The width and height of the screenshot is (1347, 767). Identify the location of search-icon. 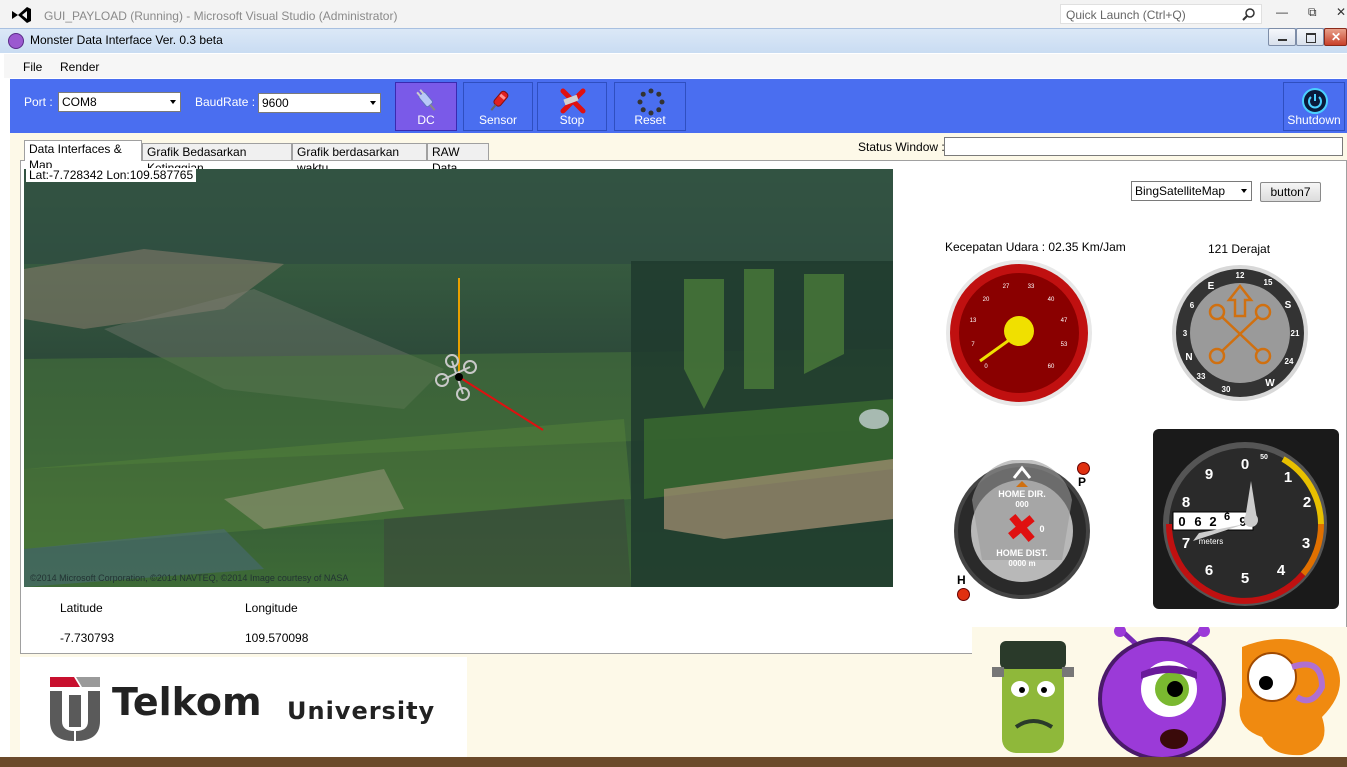
(1249, 14).